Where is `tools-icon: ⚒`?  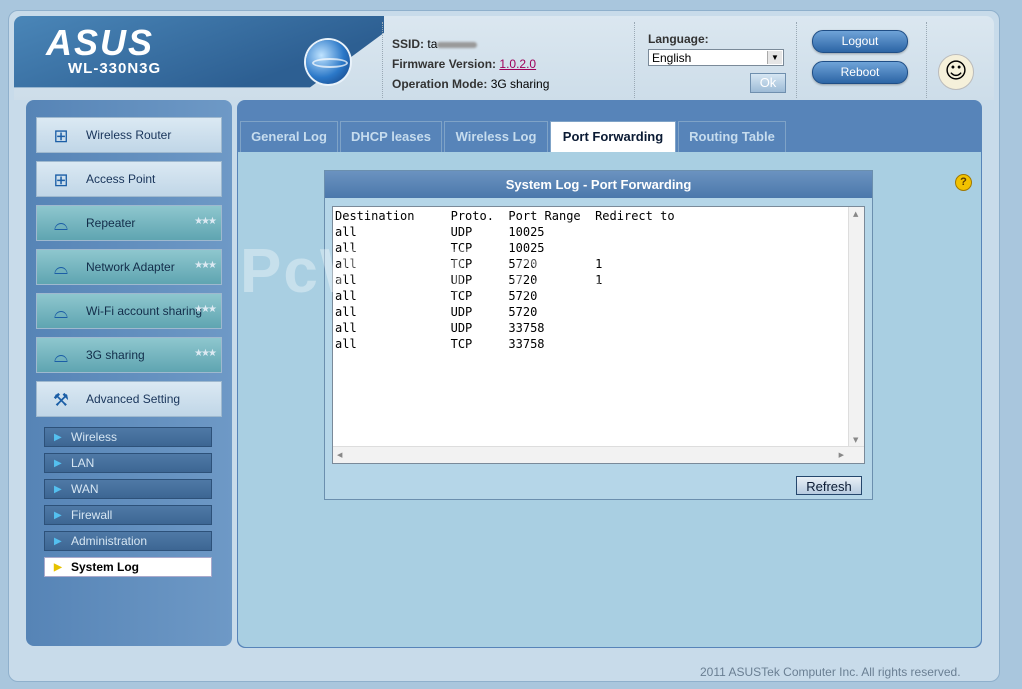 tools-icon: ⚒ is located at coordinates (61, 400).